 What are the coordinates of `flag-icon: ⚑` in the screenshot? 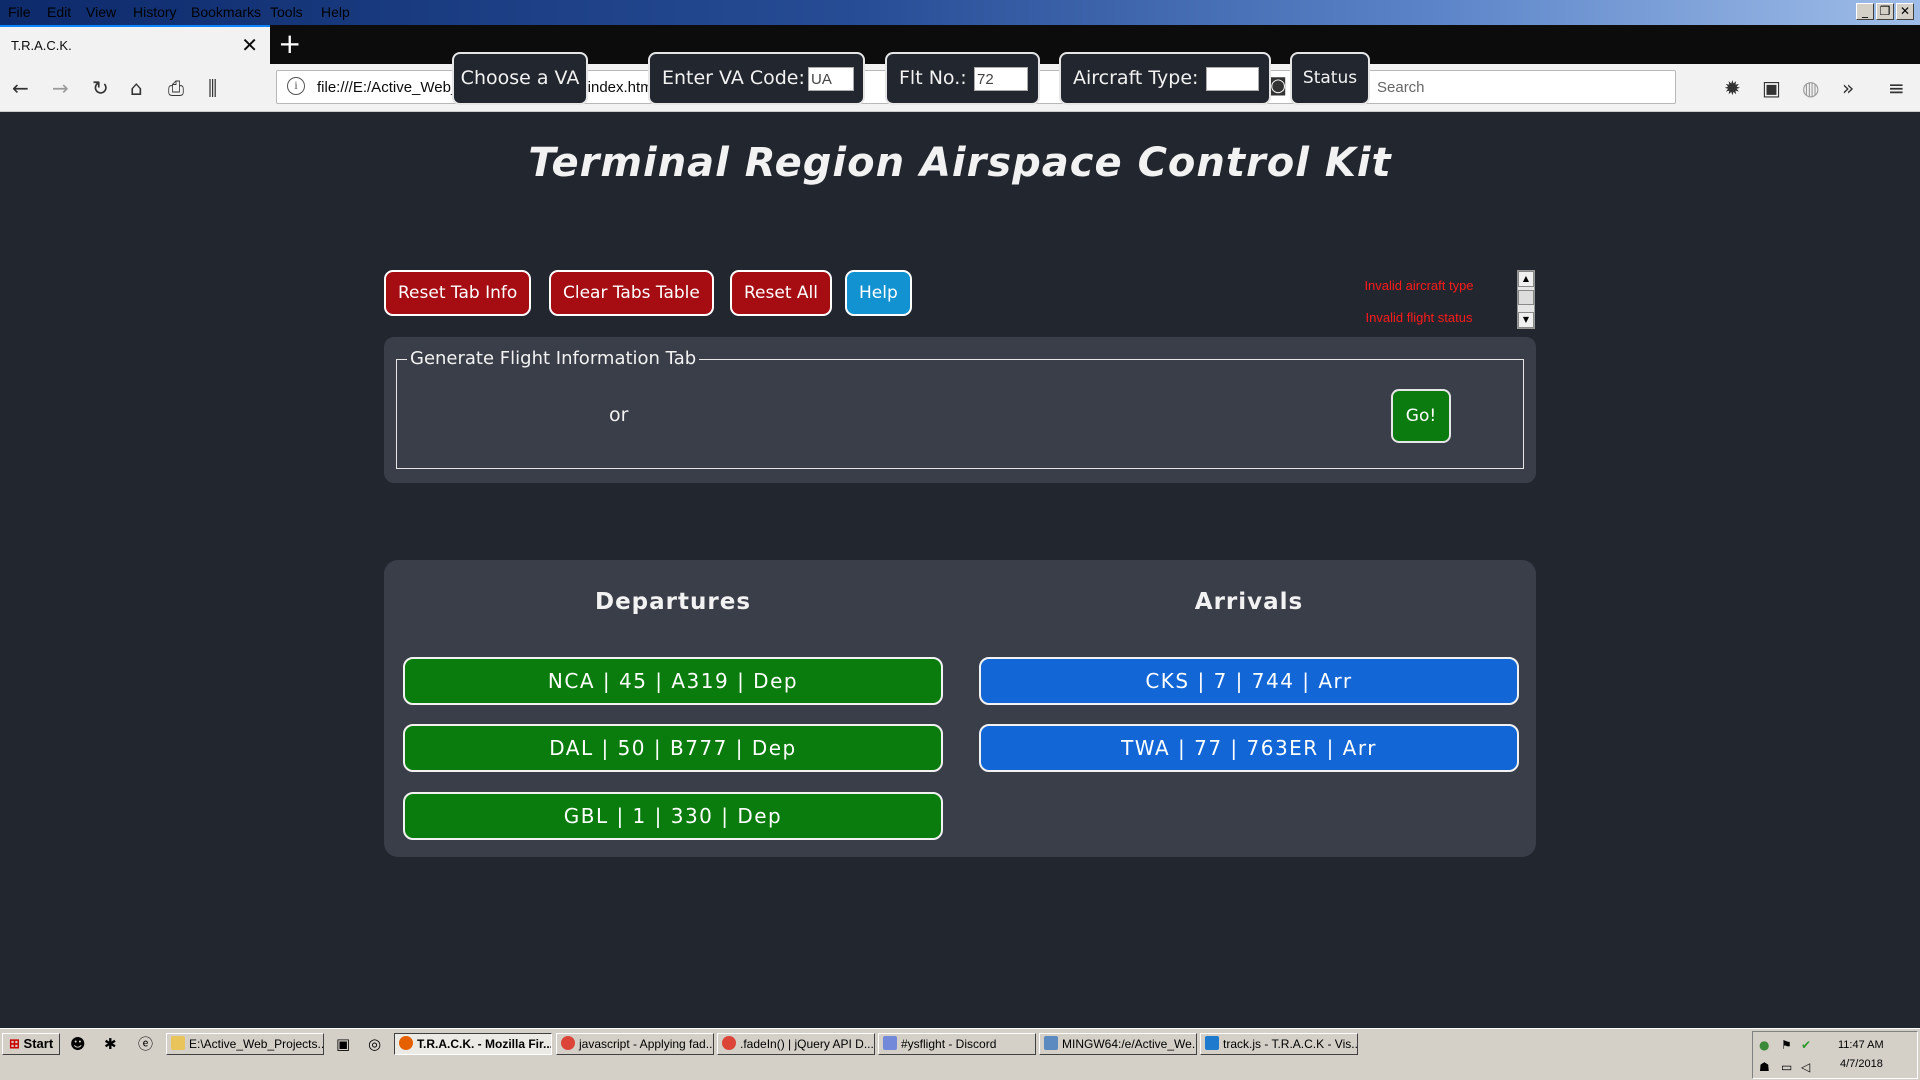 It's located at (1786, 1045).